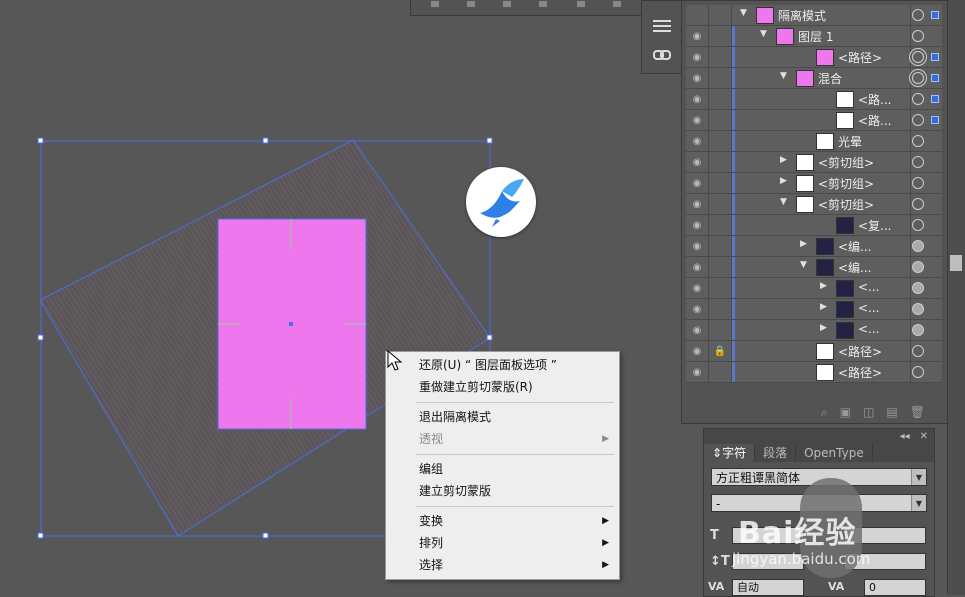 The image size is (965, 597). I want to click on eye-icon, so click(697, 15).